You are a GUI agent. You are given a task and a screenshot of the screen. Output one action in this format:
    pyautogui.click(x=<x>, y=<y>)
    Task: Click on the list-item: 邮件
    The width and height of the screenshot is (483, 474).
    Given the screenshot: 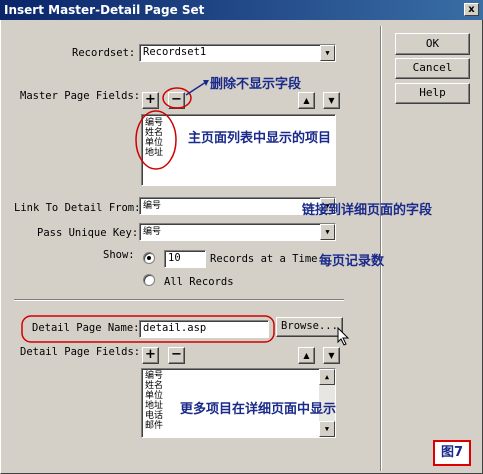 What is the action you would take?
    pyautogui.click(x=238, y=426)
    